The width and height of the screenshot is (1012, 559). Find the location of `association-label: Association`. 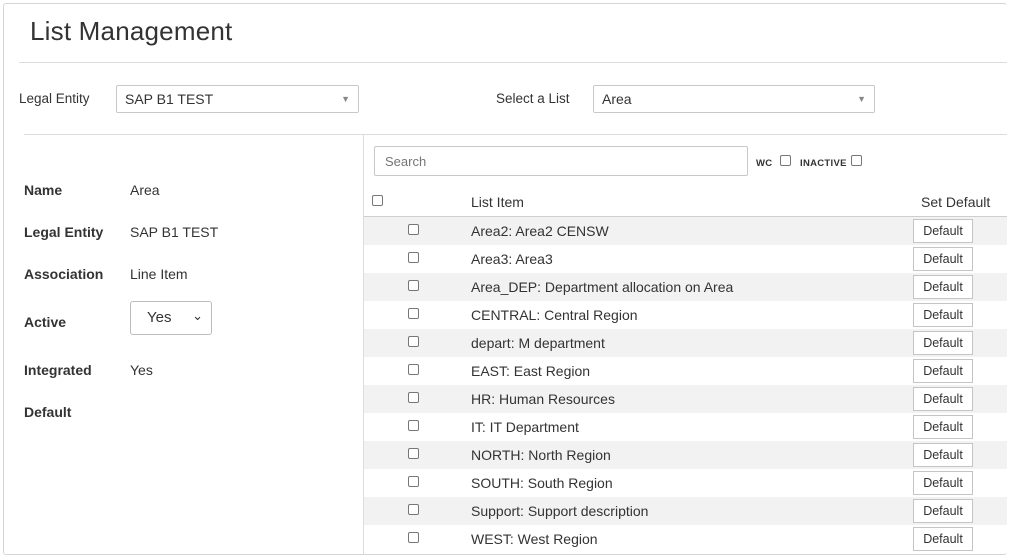

association-label: Association is located at coordinates (64, 274).